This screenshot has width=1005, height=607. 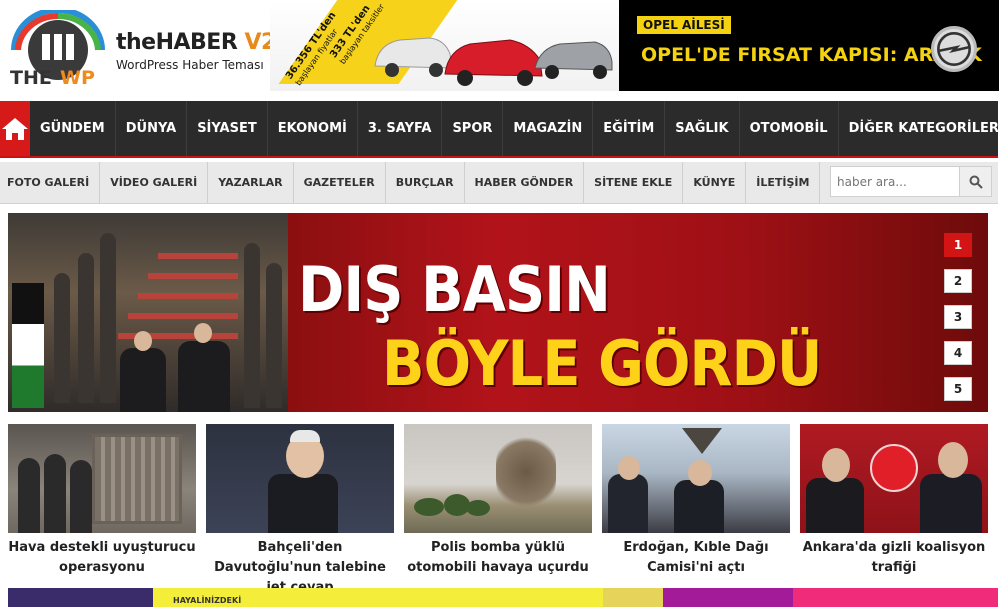 I want to click on search-button, so click(x=975, y=181).